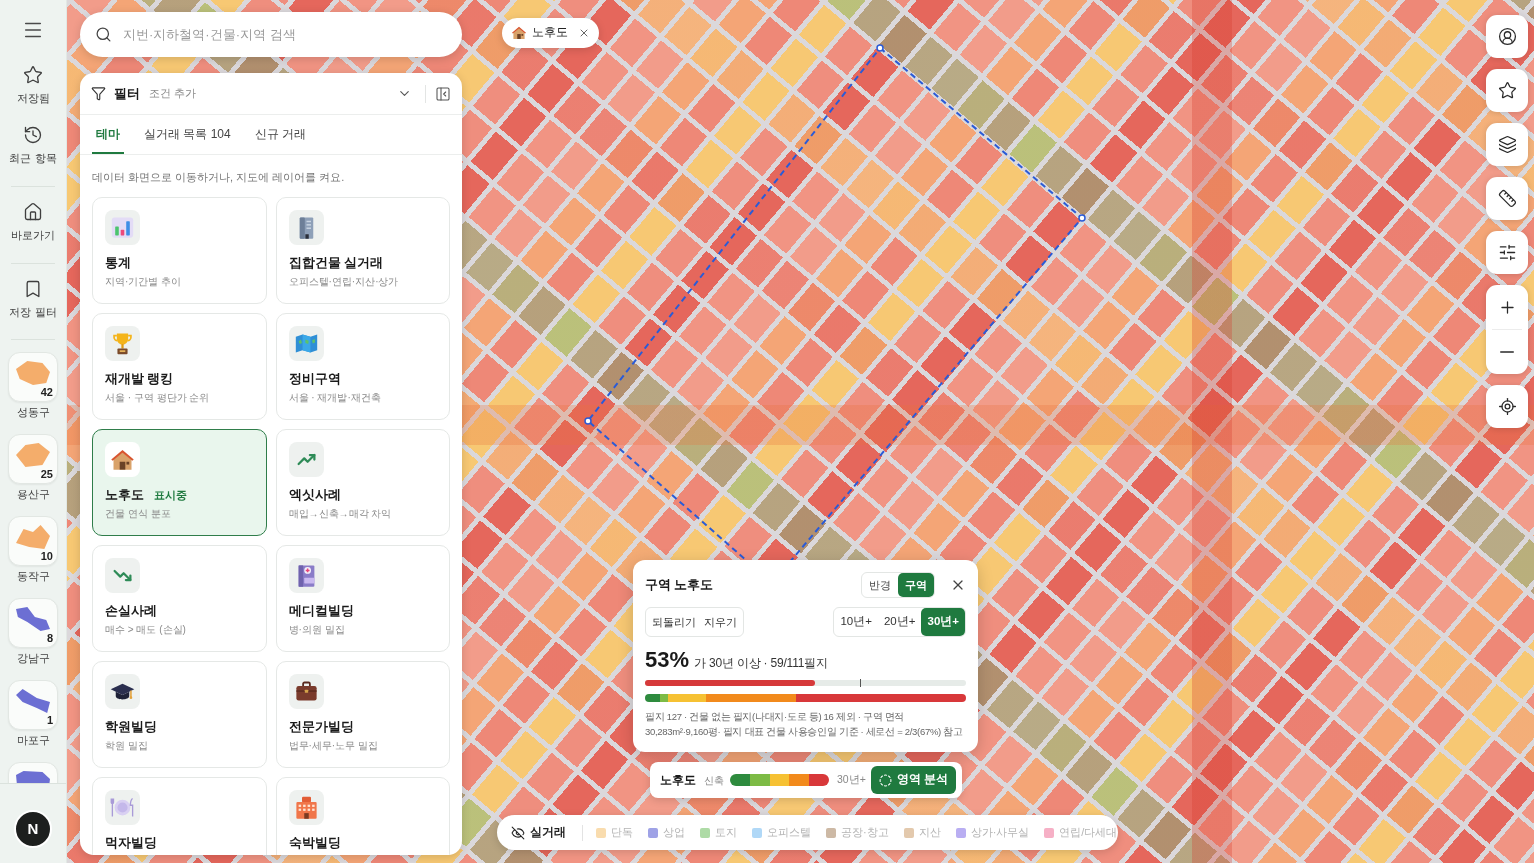 The width and height of the screenshot is (1534, 863). Describe the element at coordinates (127, 93) in the screenshot. I see `filter-label: 필터` at that location.